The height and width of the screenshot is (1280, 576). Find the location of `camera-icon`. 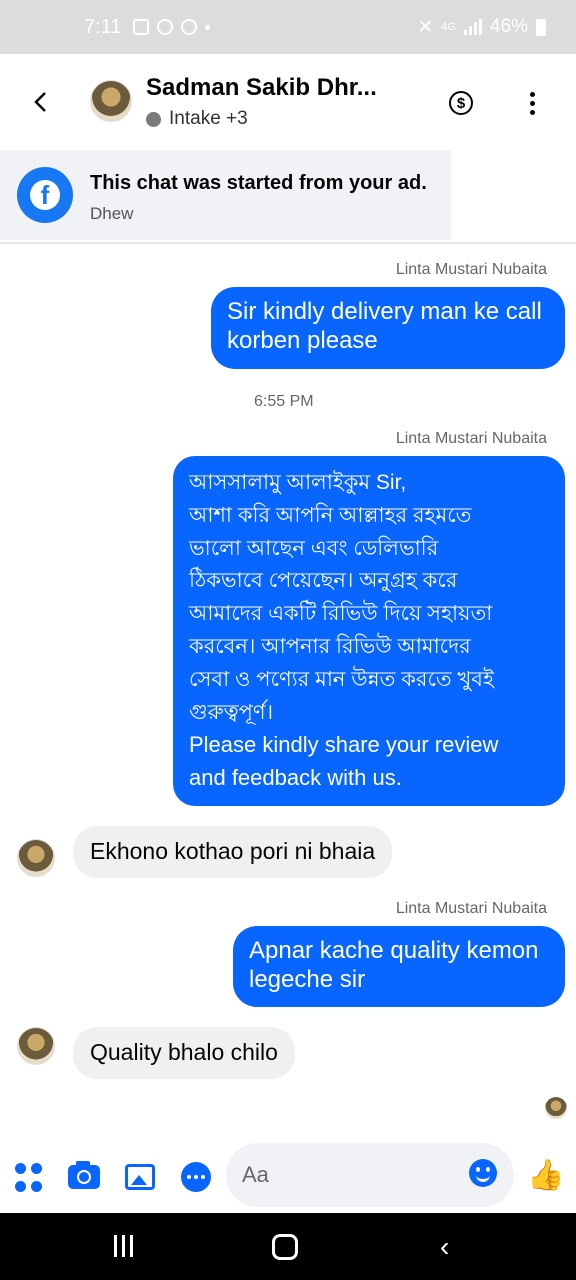

camera-icon is located at coordinates (84, 1175).